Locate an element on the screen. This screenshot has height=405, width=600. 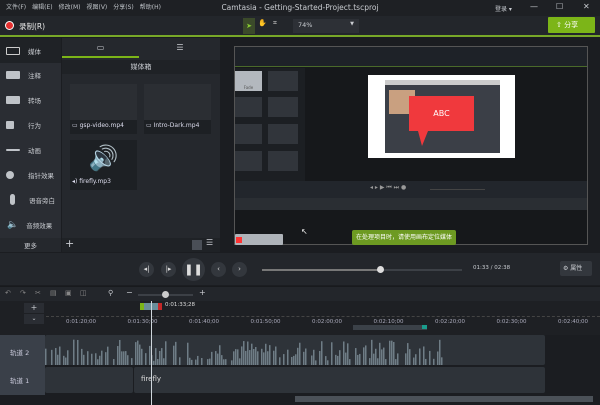
step-forward-button: |▸ is located at coordinates (168, 269).